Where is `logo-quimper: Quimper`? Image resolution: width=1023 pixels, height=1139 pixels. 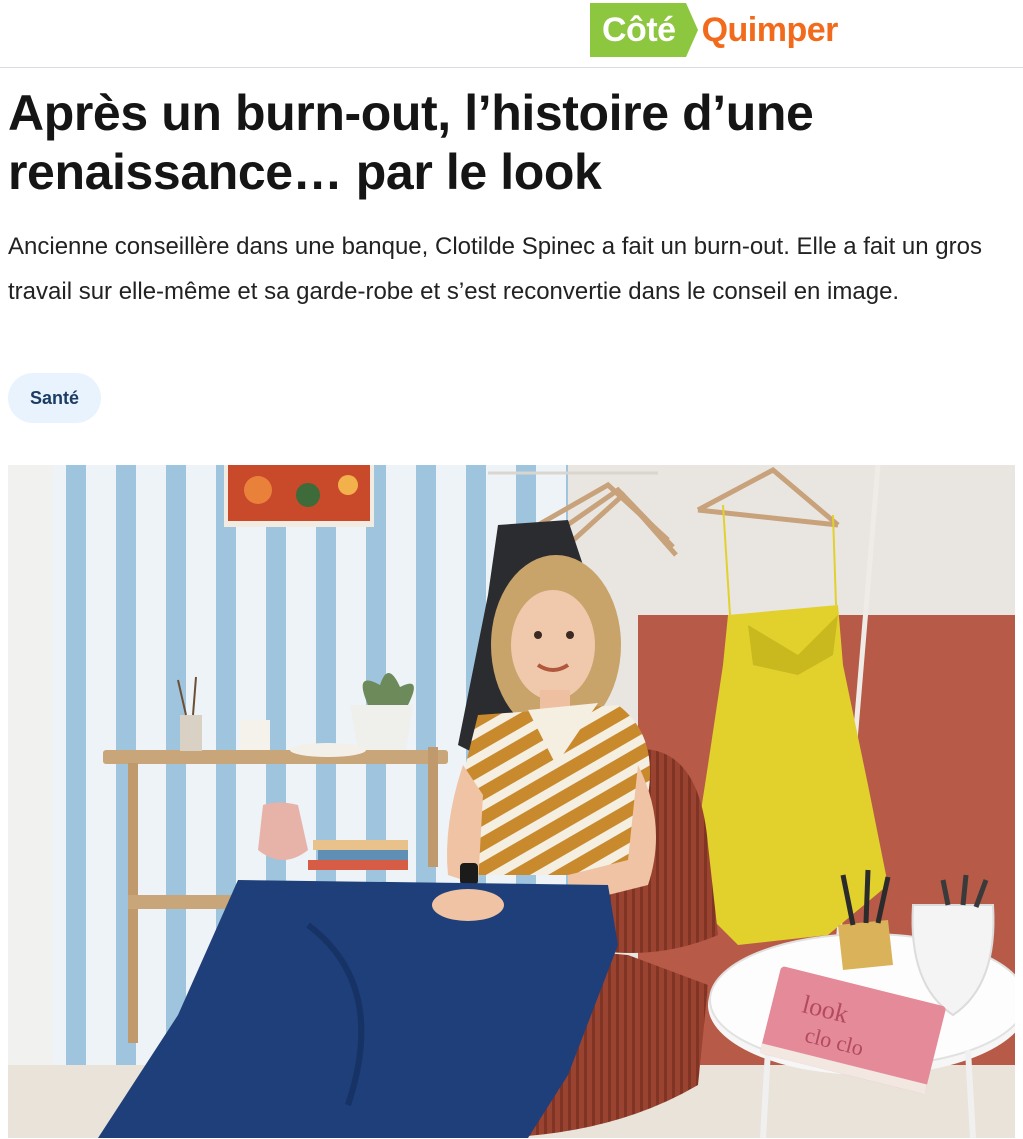 logo-quimper: Quimper is located at coordinates (770, 29).